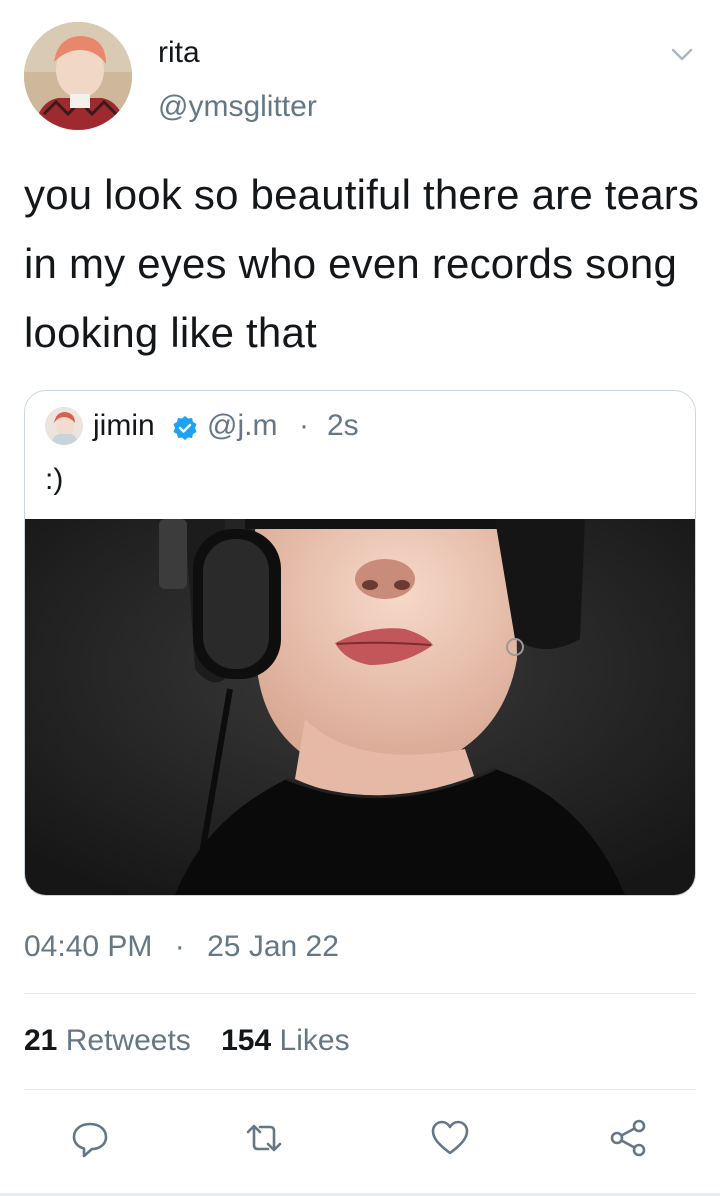 The height and width of the screenshot is (1196, 720). Describe the element at coordinates (64, 426) in the screenshot. I see `quoted-avatar` at that location.